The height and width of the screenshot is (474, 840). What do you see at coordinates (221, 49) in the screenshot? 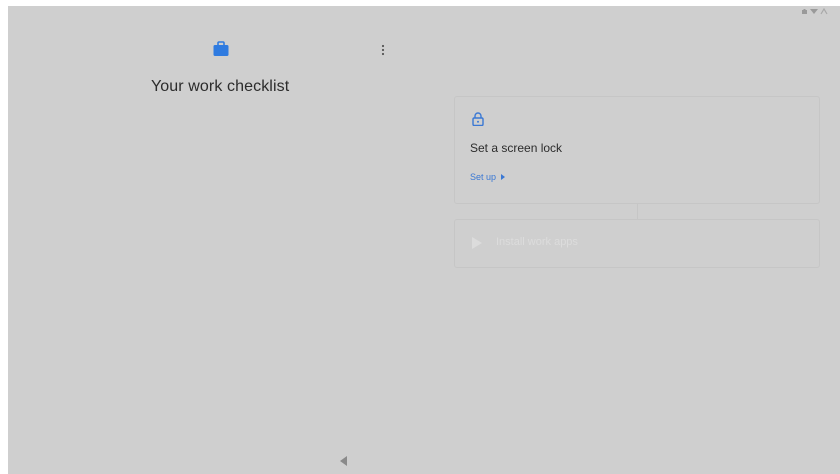
I see `briefcase-icon` at bounding box center [221, 49].